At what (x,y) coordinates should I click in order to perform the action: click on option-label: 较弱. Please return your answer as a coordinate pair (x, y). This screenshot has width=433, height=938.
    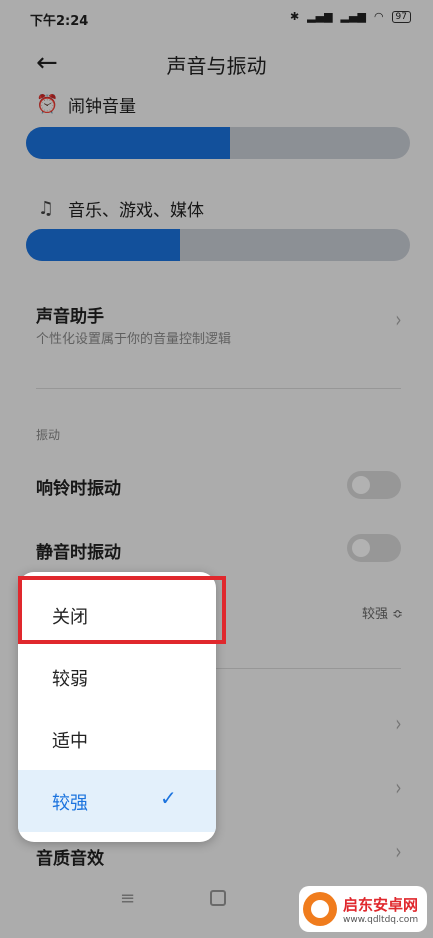
    Looking at the image, I should click on (70, 679).